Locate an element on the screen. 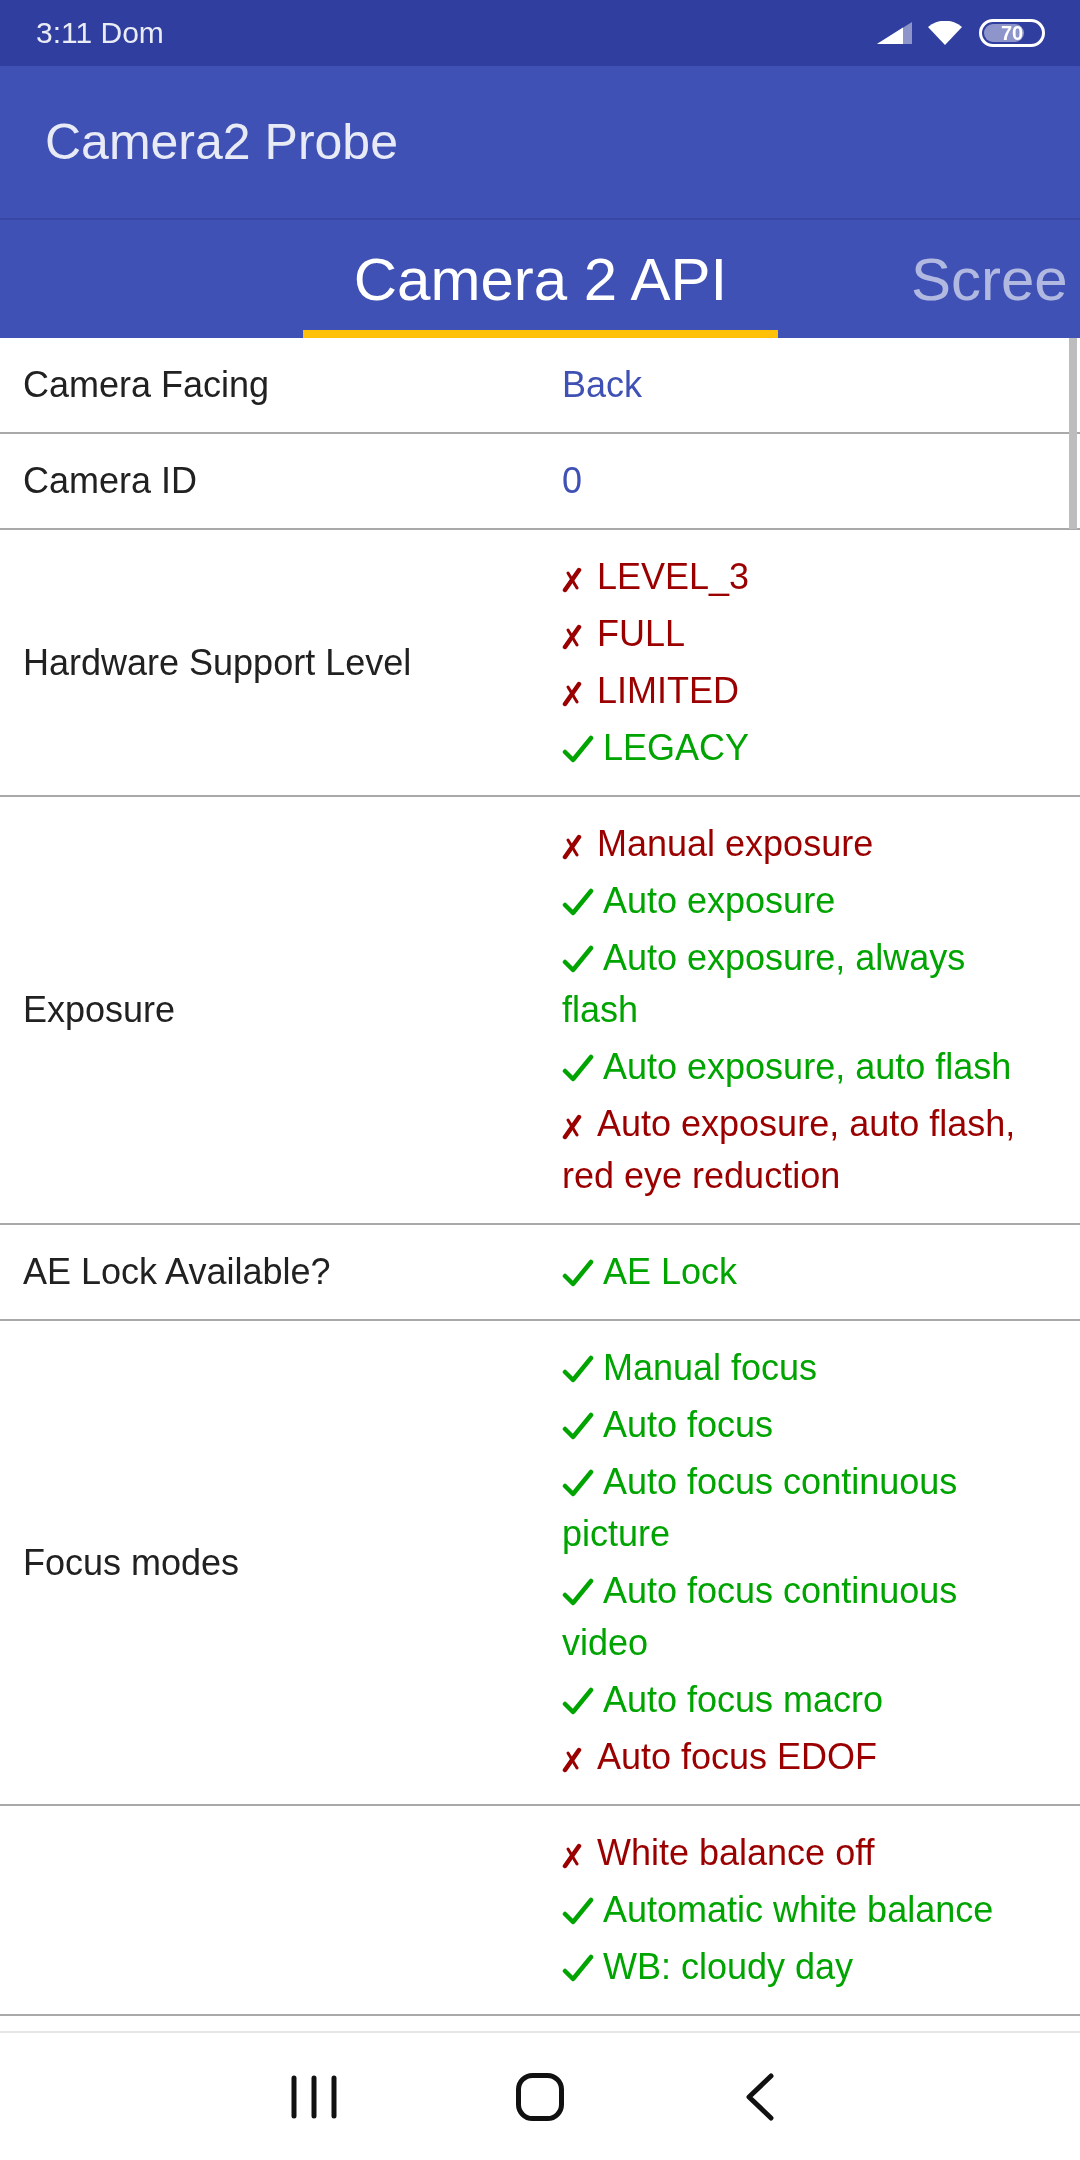  row-label: Exposure is located at coordinates (99, 1009).